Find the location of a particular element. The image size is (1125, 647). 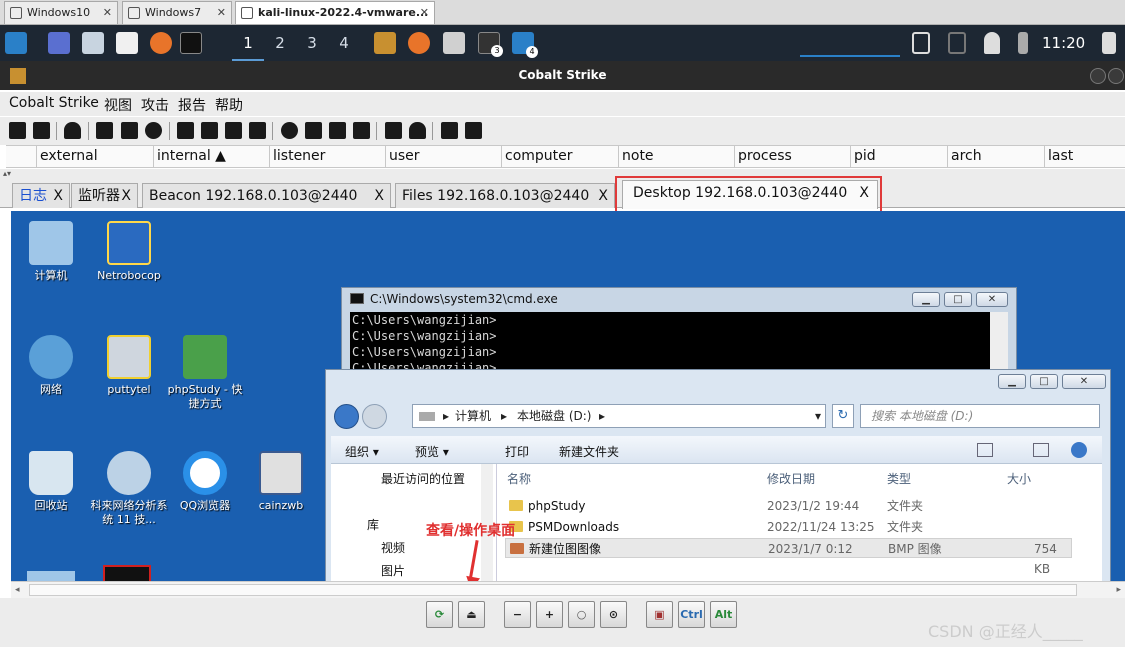

breadcrumb-computer: 计算机 is located at coordinates (473, 416).